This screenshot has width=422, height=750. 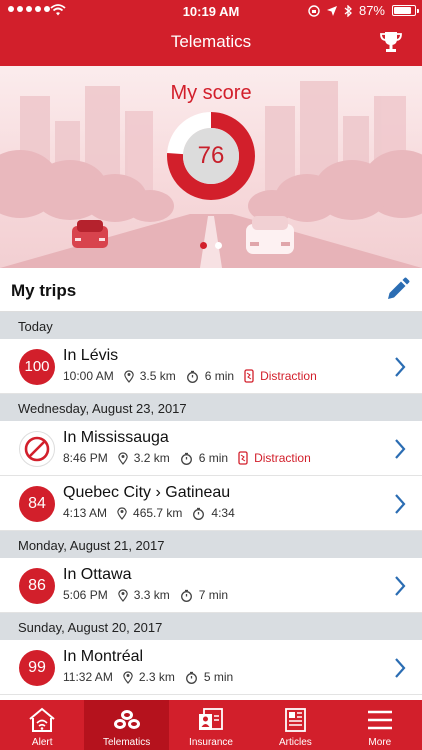 What do you see at coordinates (44, 290) in the screenshot?
I see `trips-title: My trips` at bounding box center [44, 290].